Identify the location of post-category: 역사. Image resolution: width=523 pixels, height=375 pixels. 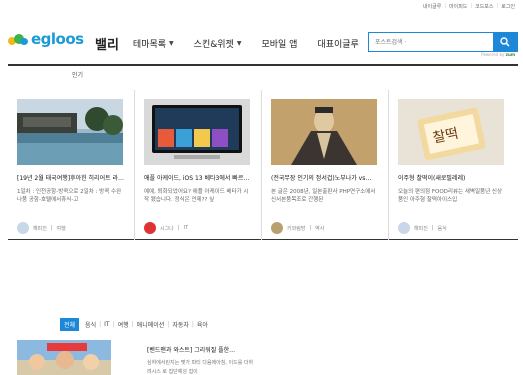
(319, 228).